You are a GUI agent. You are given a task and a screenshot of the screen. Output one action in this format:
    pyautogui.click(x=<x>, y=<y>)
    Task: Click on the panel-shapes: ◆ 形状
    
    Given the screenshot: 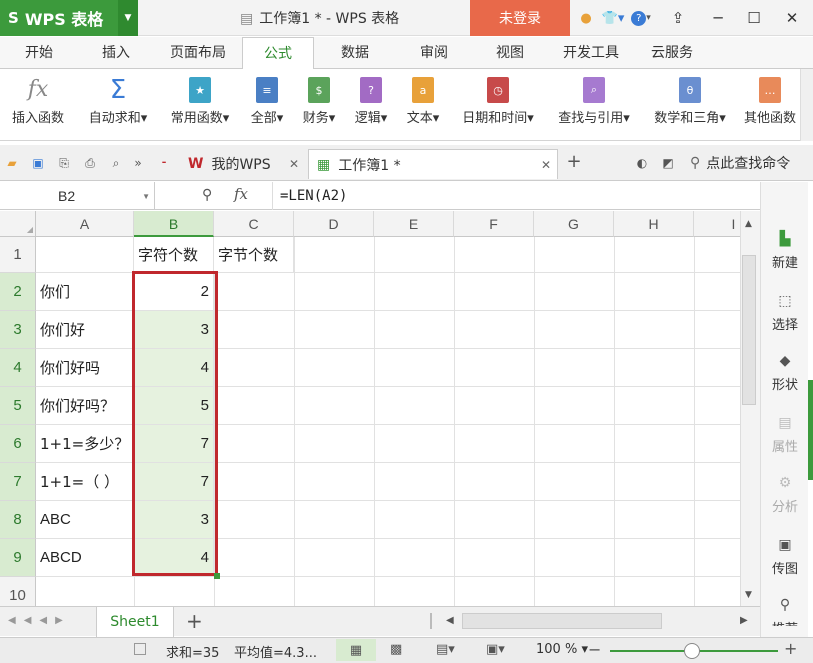 What is the action you would take?
    pyautogui.click(x=785, y=372)
    